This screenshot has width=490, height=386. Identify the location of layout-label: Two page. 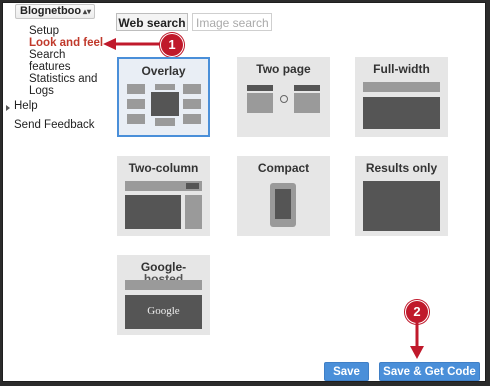
(283, 69).